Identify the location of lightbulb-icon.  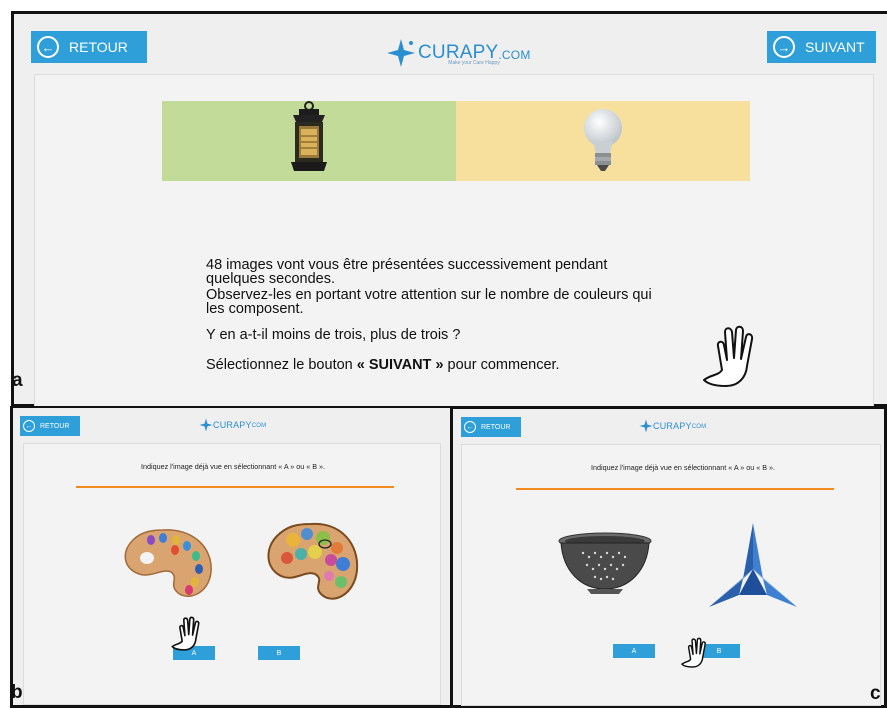
(603, 140).